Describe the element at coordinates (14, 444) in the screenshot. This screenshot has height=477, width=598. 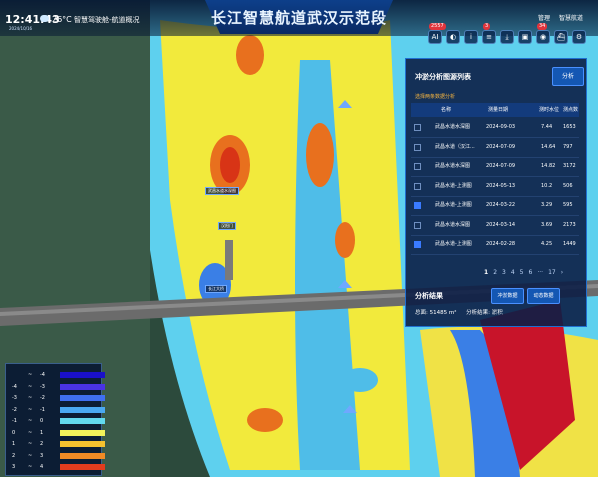
I see `legend-min: 1` at that location.